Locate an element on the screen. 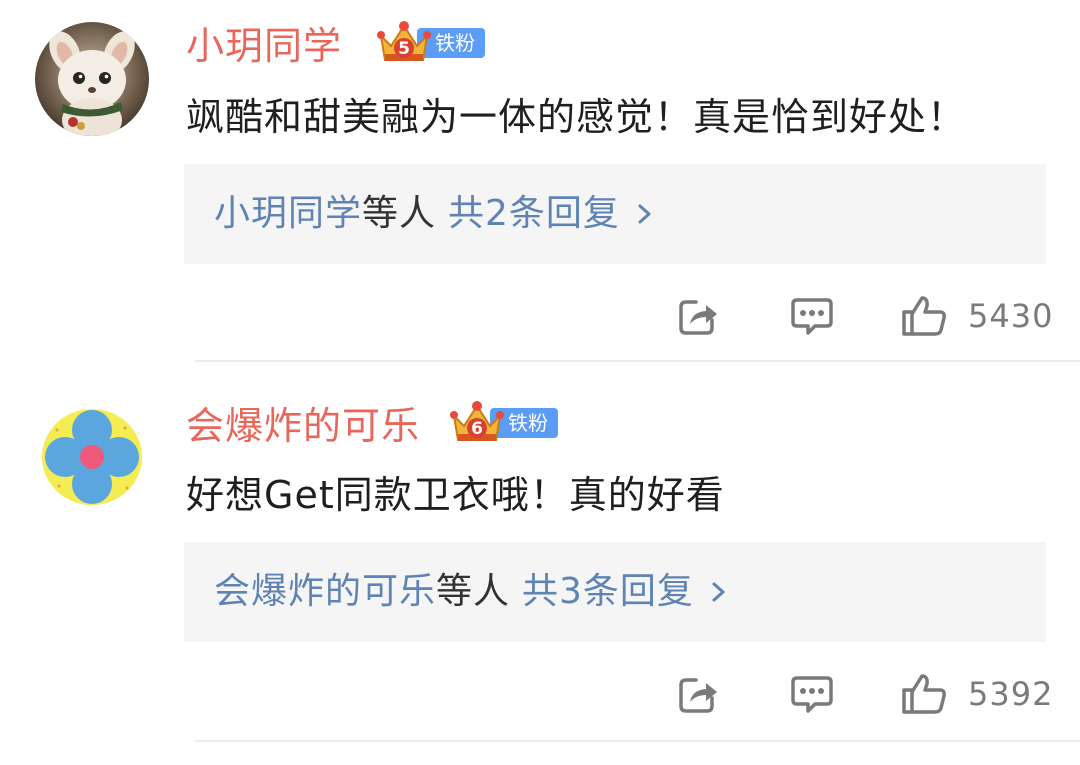 The image size is (1080, 765). fan-badge: 6 铁粉 is located at coordinates (504, 422).